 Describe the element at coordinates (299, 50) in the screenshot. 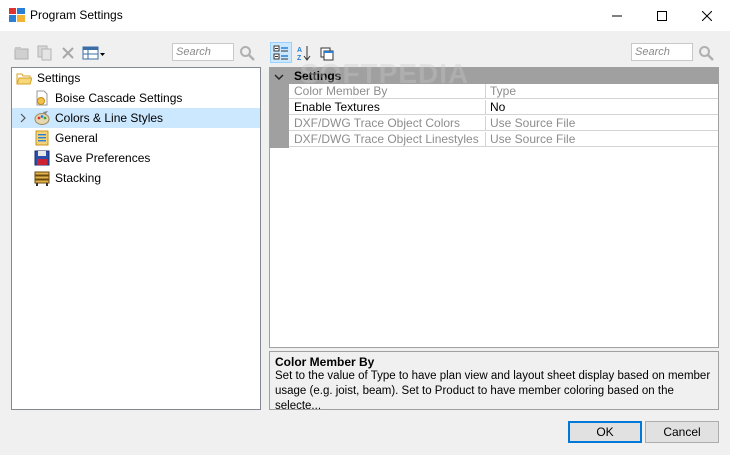

I see `svg-text: A` at that location.